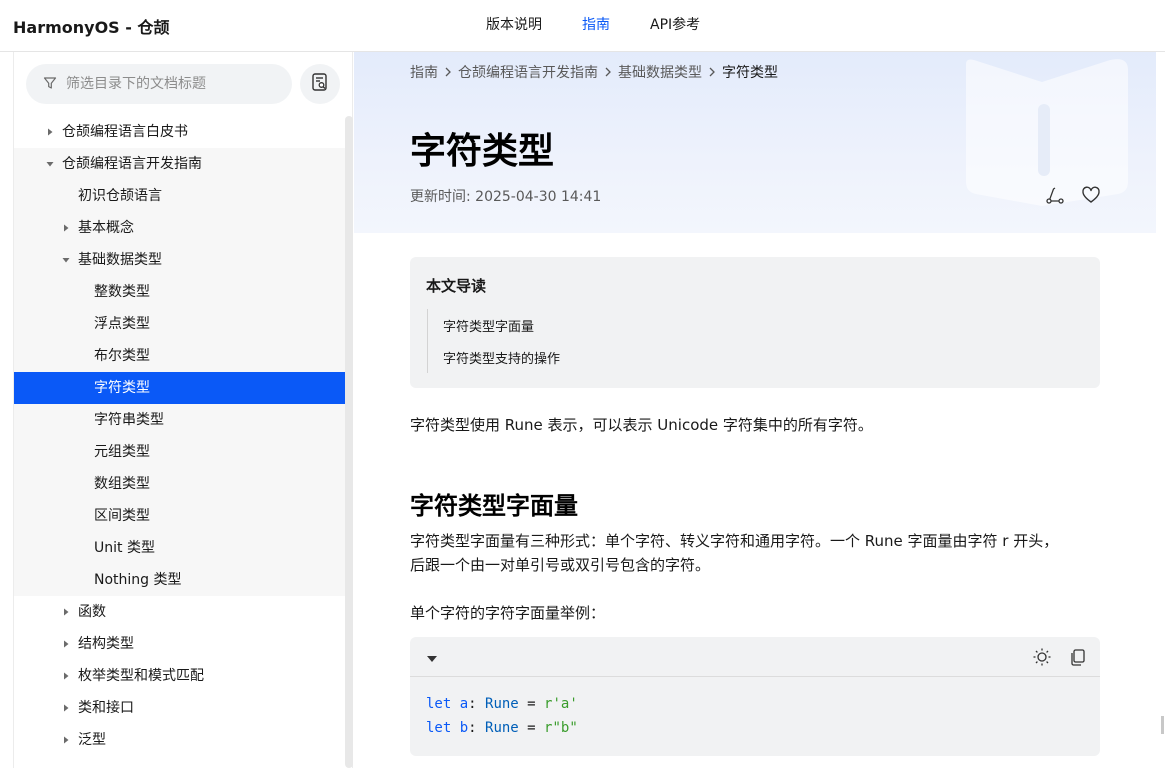  Describe the element at coordinates (92, 612) in the screenshot. I see `tree-item-label: 函数` at that location.